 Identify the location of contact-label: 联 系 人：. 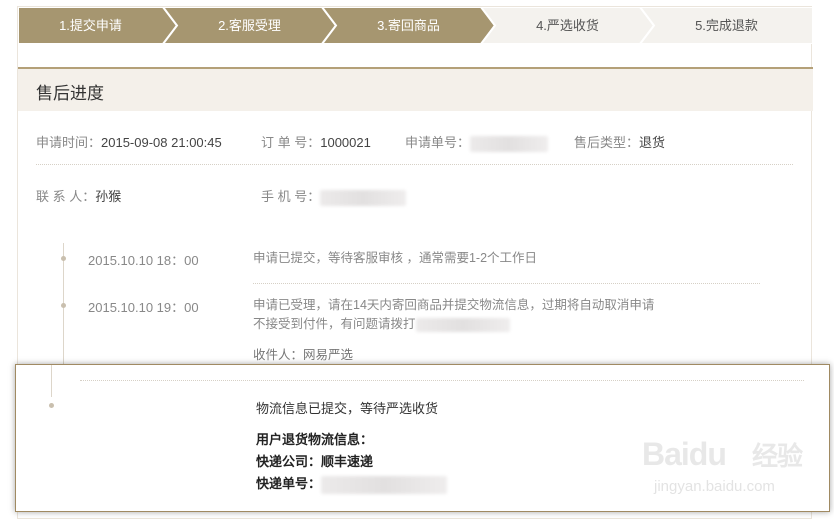
(66, 196).